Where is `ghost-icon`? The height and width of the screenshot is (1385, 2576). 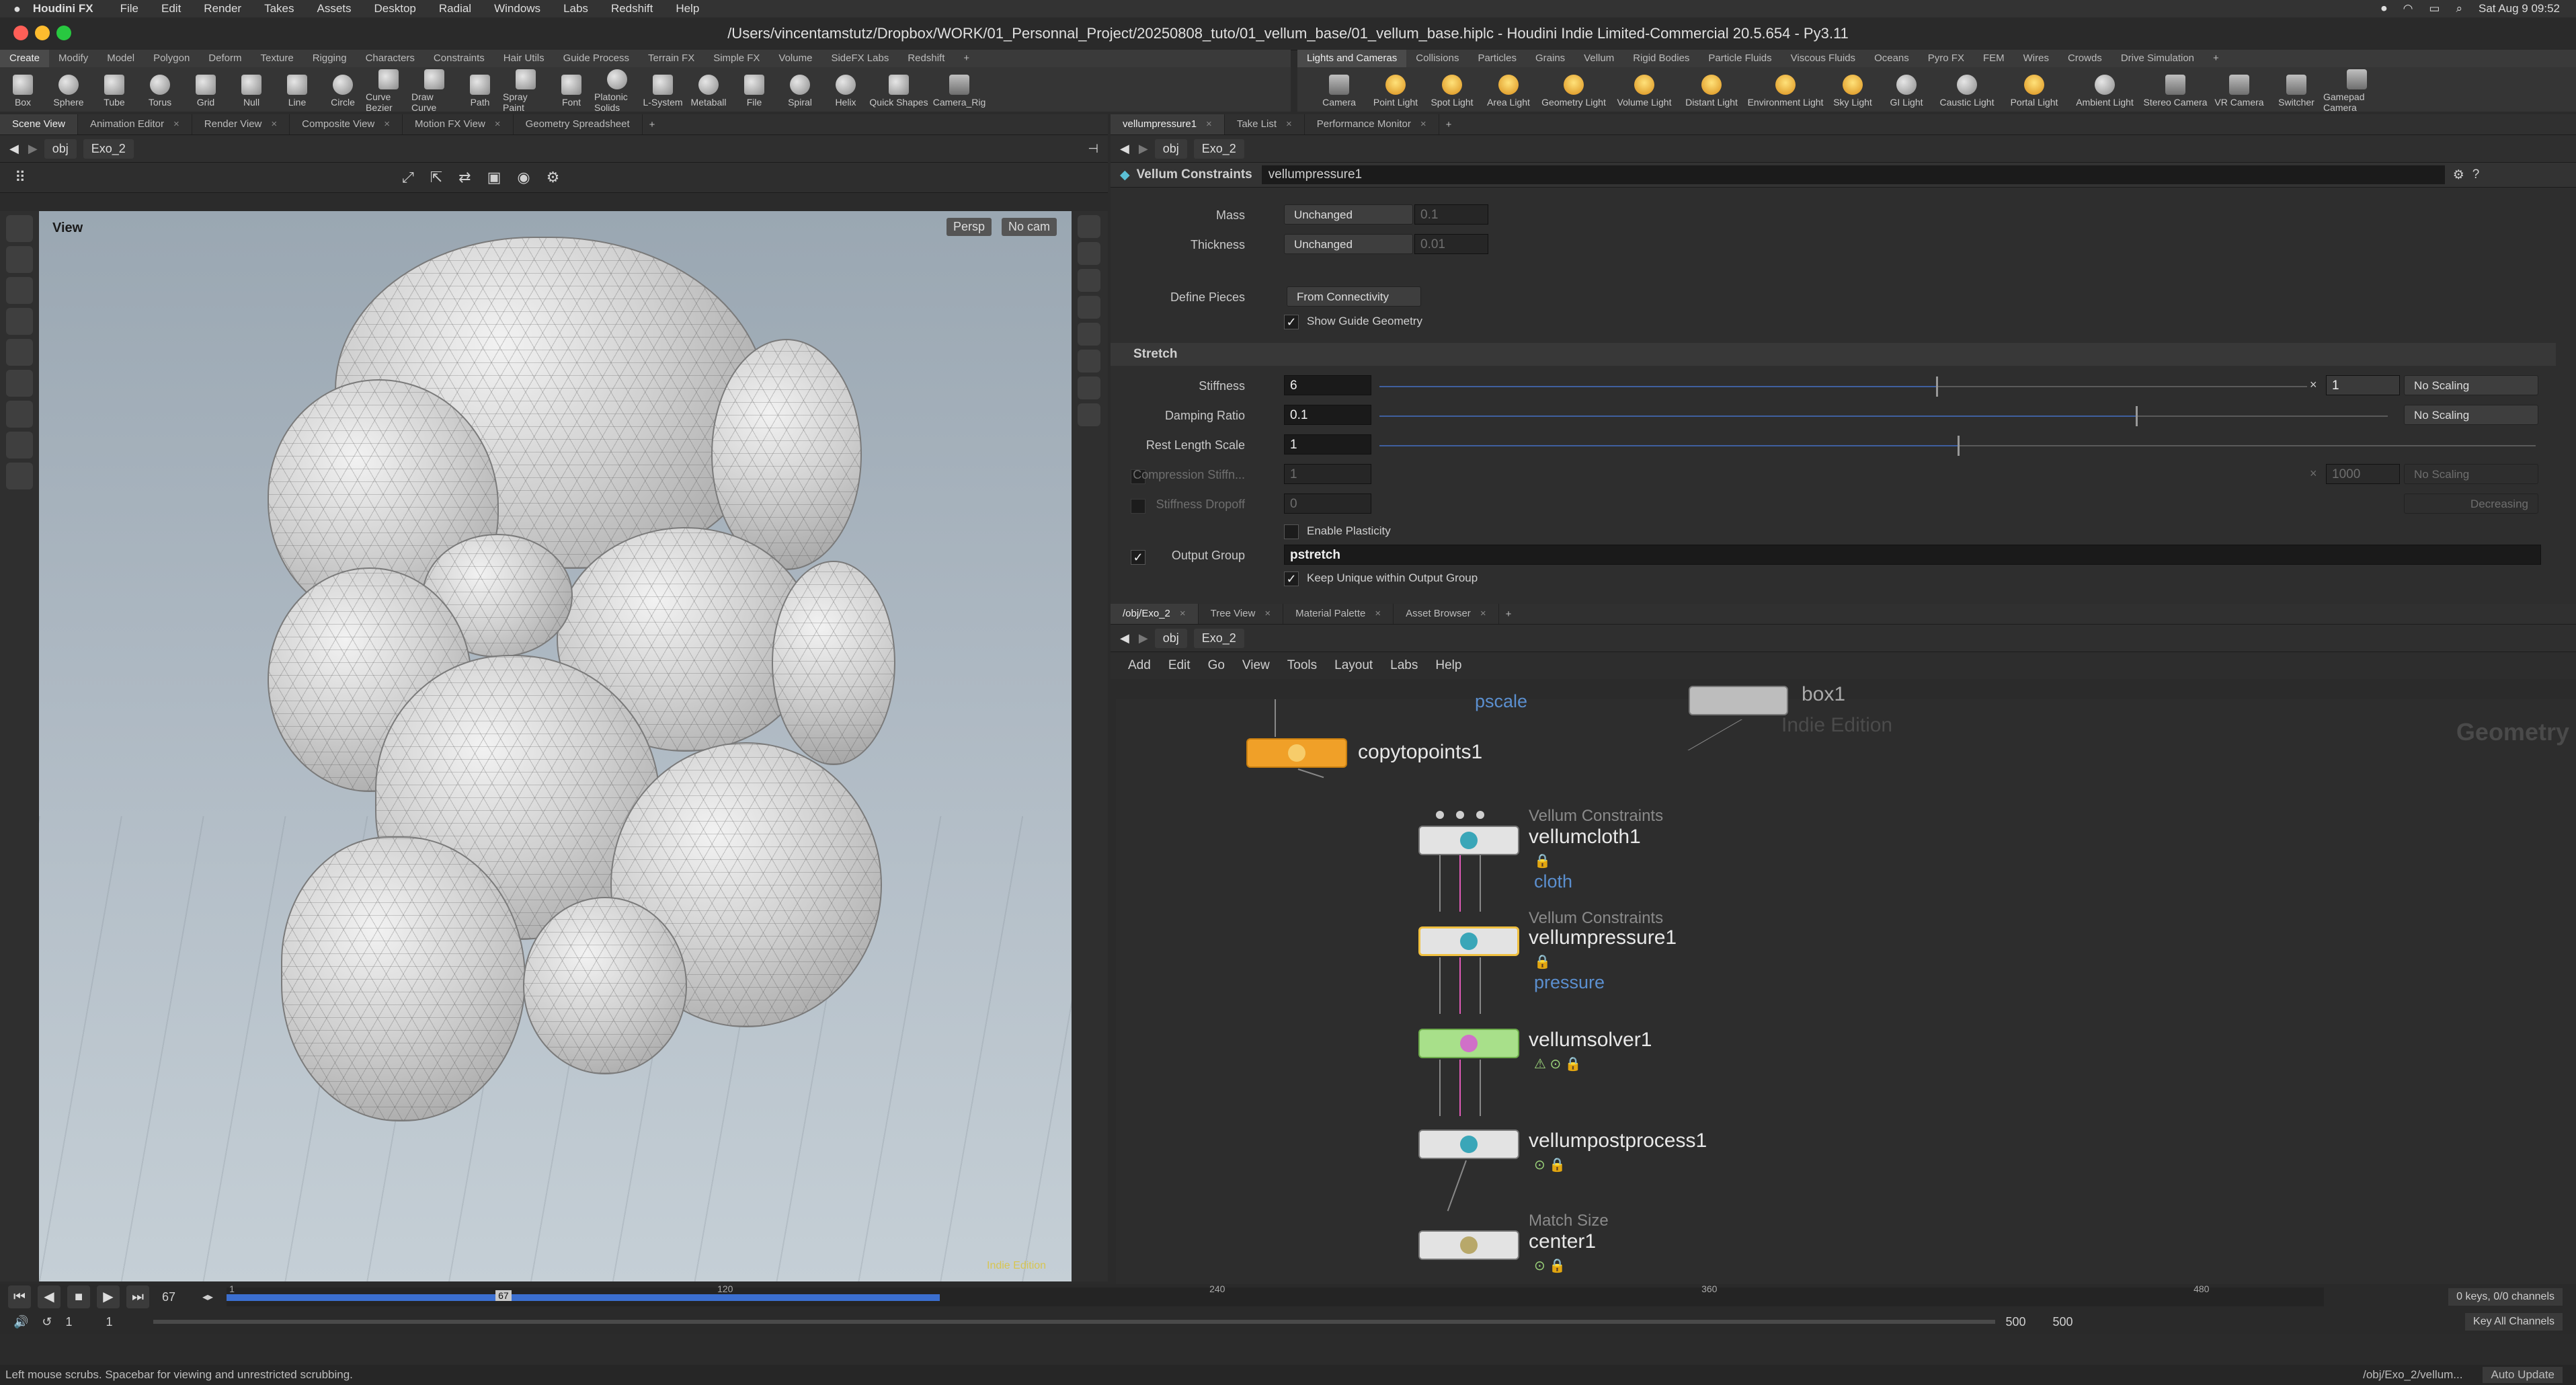 ghost-icon is located at coordinates (1089, 334).